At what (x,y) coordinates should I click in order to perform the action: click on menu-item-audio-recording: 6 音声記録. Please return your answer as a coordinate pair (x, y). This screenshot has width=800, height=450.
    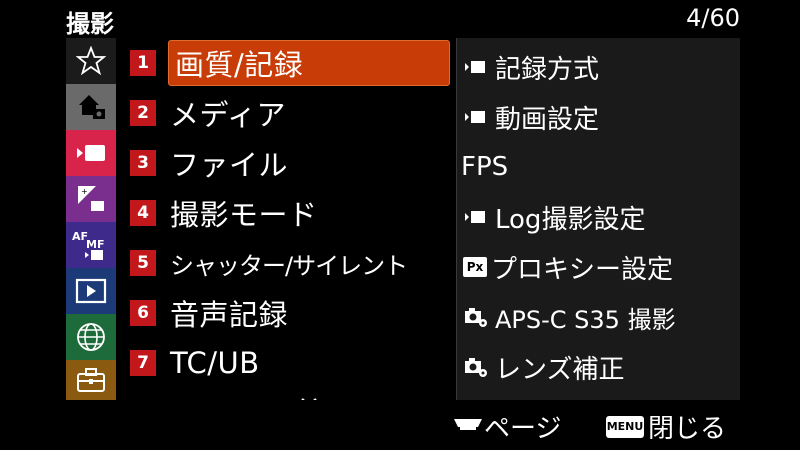
    Looking at the image, I should click on (291, 313).